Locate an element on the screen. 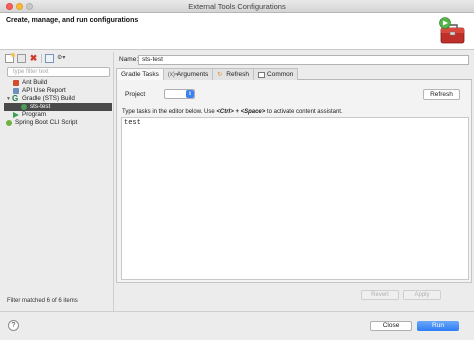 The image size is (474, 340). hint-suffix: to activate content assistant. is located at coordinates (304, 112).